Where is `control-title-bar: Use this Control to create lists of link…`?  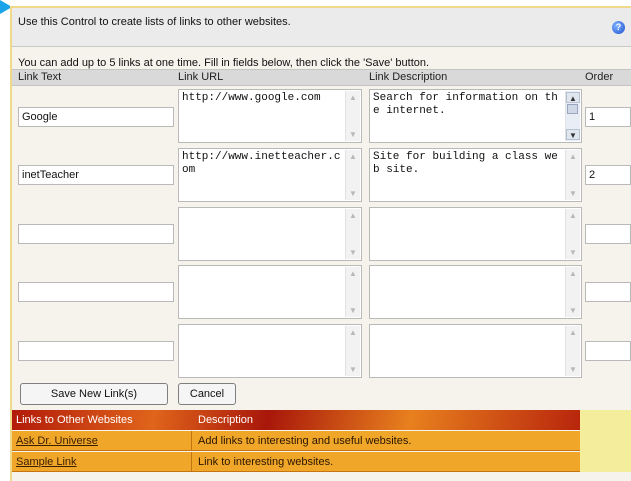
control-title-bar: Use this Control to create lists of link… is located at coordinates (321, 27).